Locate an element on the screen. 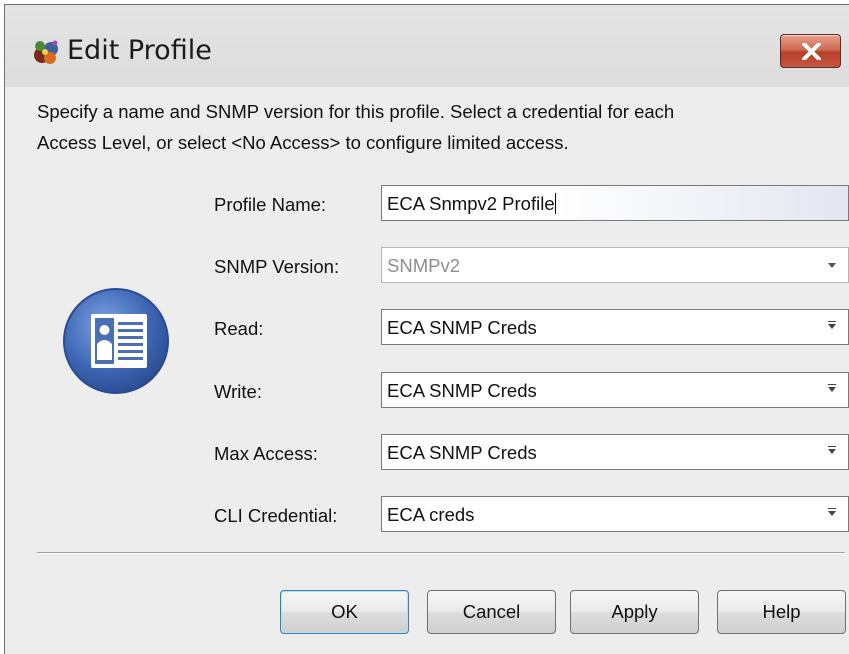  read-value: ECA SNMP Creds is located at coordinates (462, 327).